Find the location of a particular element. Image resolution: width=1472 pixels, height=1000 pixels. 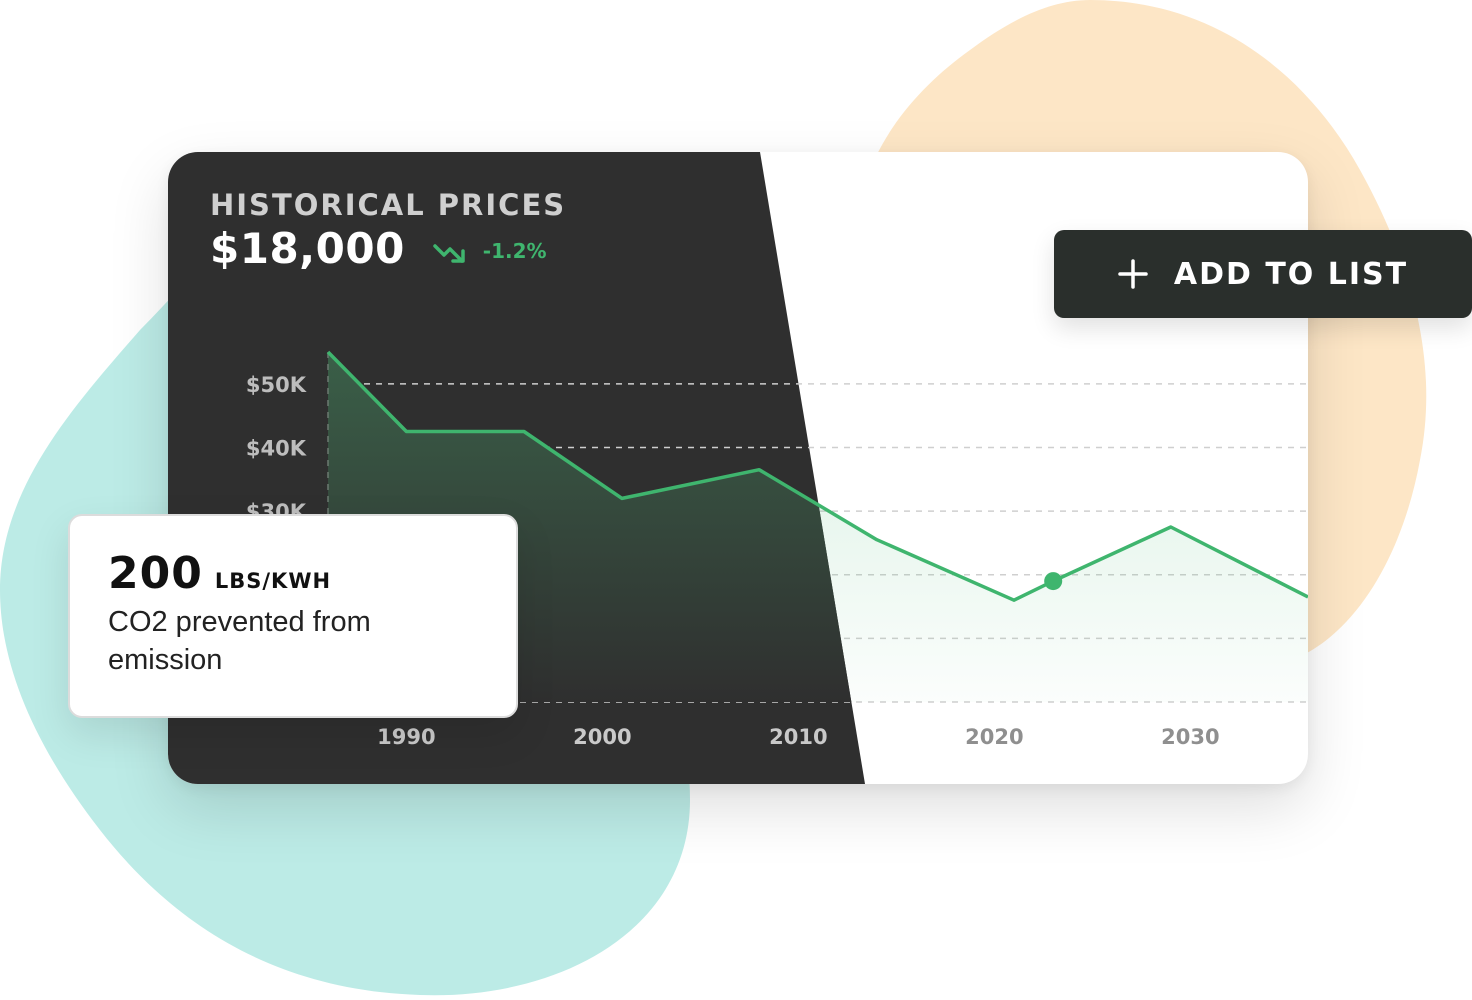

y-axis-ticks: $50K$40K$30K is located at coordinates (276, 448).